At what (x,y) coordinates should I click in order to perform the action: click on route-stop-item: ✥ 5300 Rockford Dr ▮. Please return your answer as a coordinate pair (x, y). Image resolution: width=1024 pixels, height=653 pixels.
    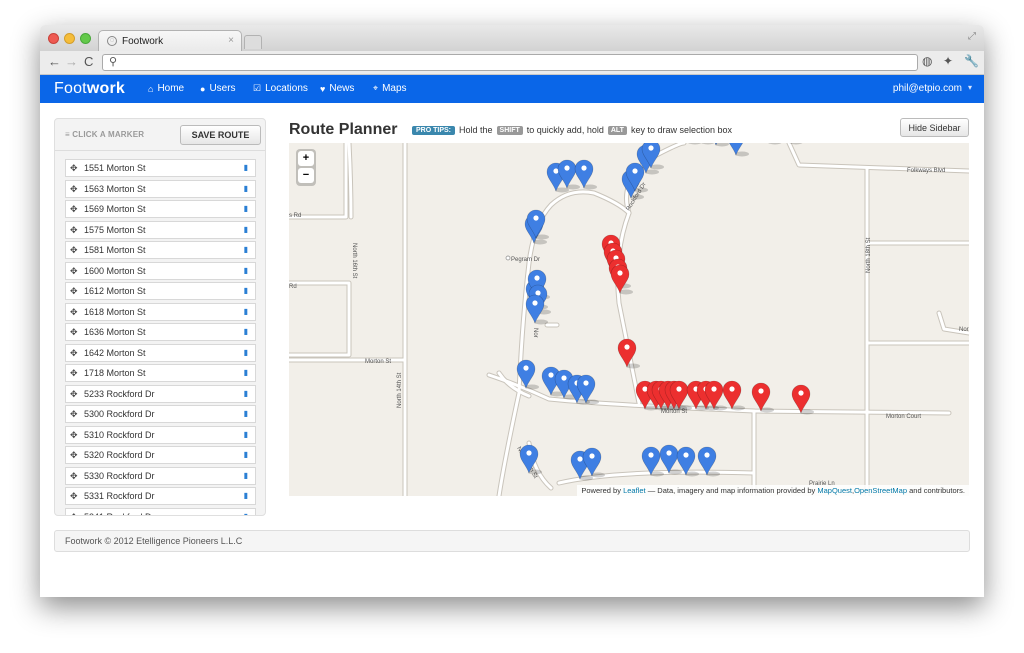
    Looking at the image, I should click on (160, 414).